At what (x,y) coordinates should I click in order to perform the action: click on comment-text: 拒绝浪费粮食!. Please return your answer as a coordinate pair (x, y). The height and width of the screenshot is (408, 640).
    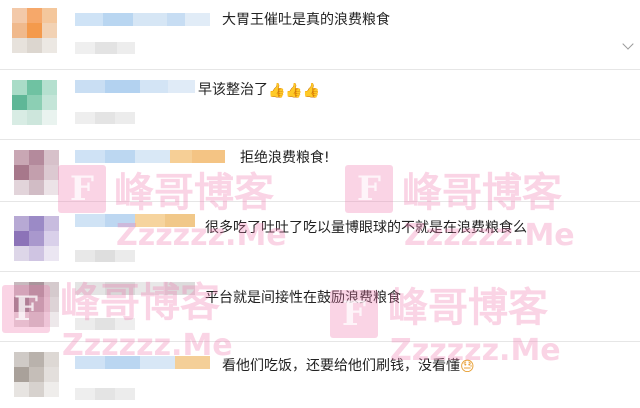
    Looking at the image, I should click on (285, 158).